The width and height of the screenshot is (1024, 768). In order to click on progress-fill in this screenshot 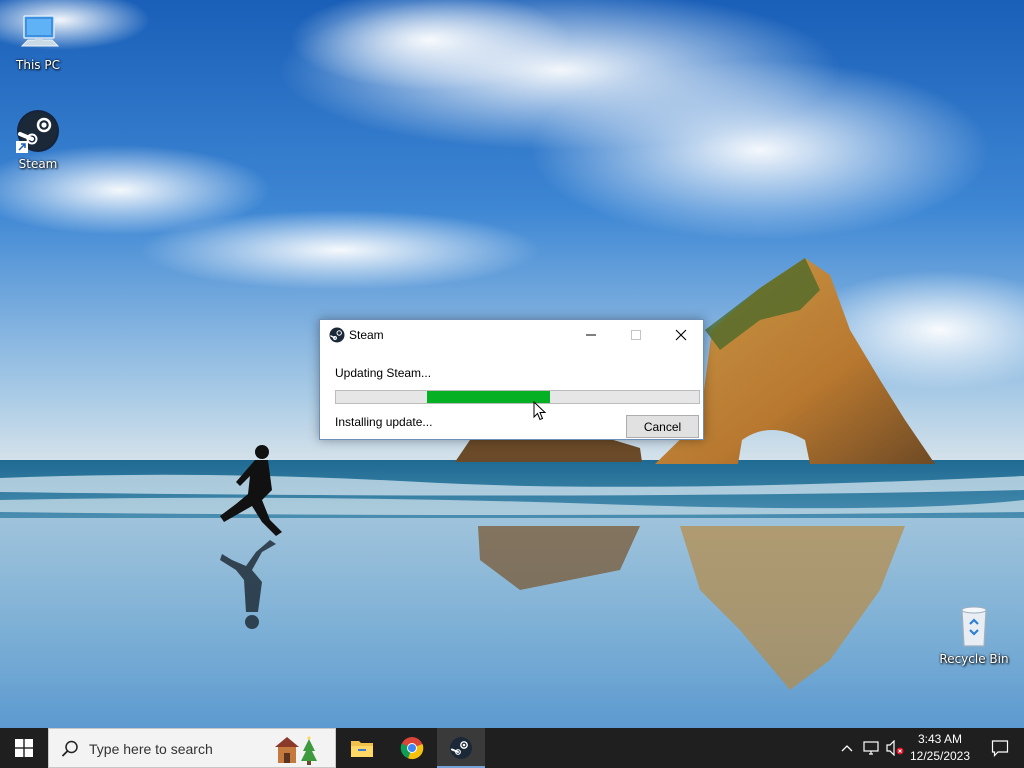, I will do `click(488, 397)`.